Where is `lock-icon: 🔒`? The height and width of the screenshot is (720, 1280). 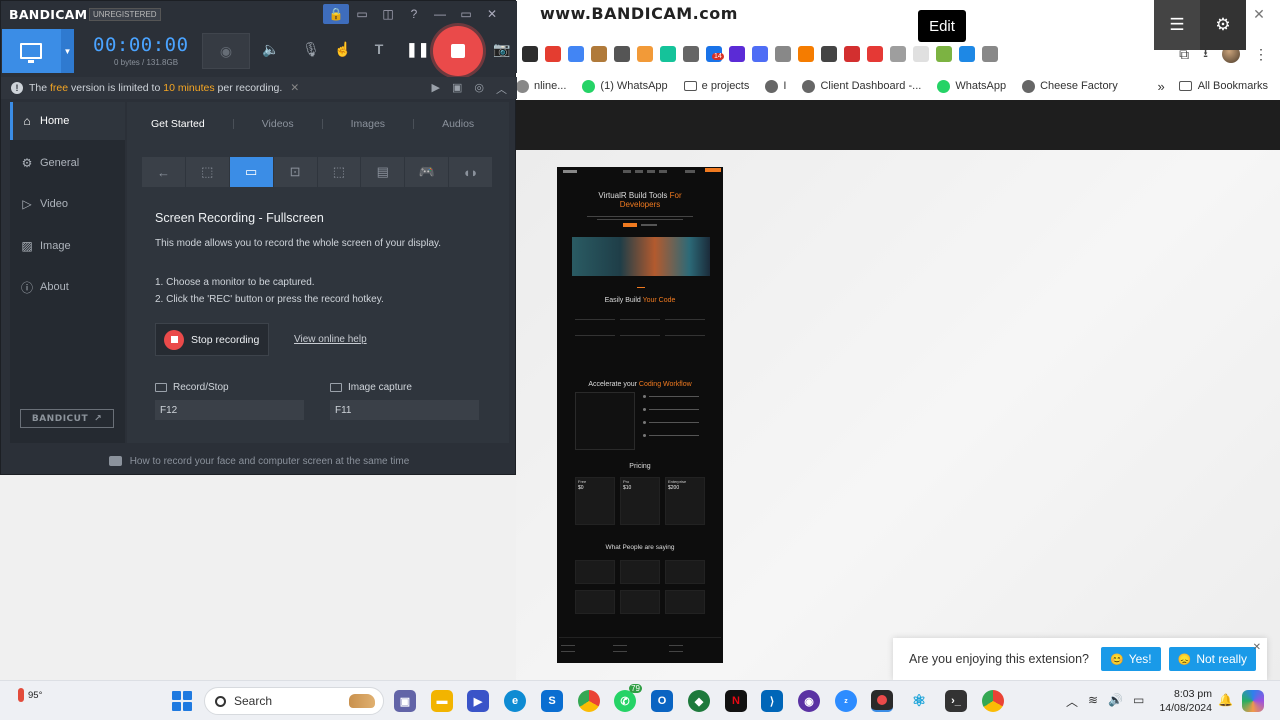
lock-icon: 🔒 is located at coordinates (336, 14).